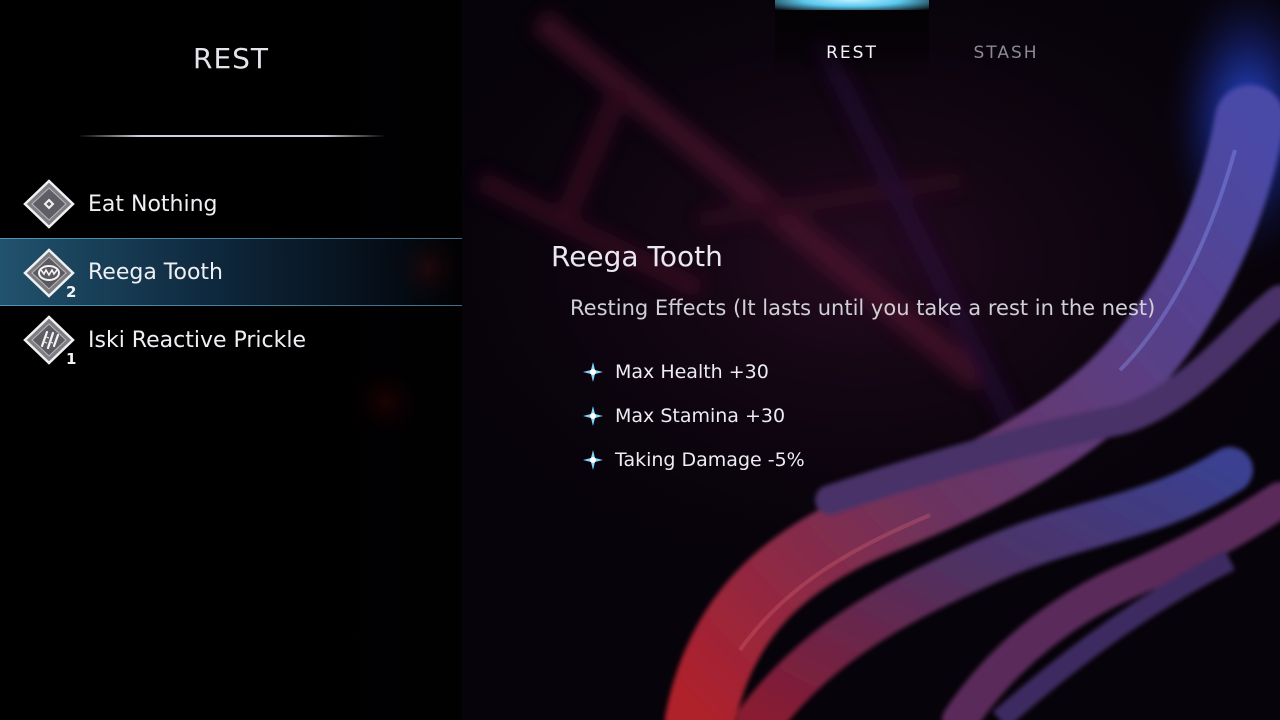 This screenshot has width=1280, height=720. I want to click on panel-title: REST, so click(231, 58).